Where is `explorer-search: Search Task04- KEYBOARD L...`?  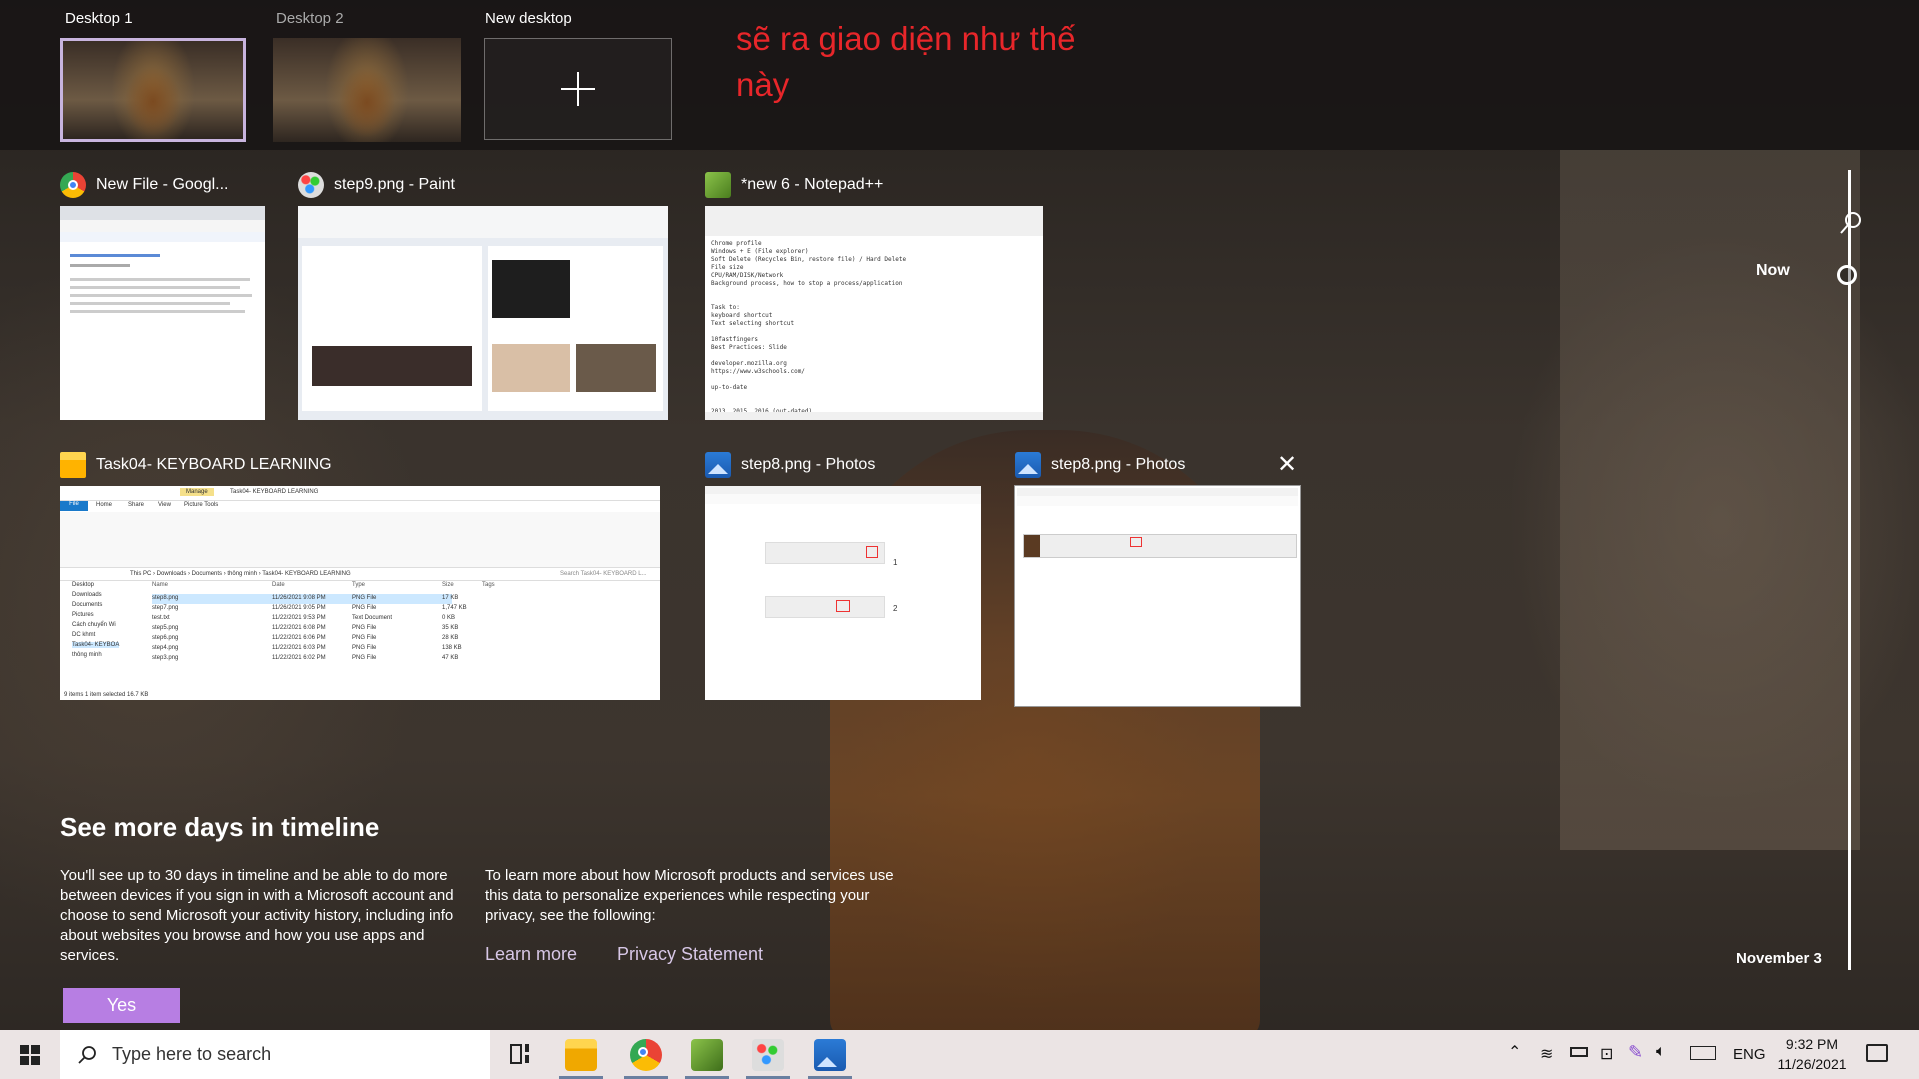
explorer-search: Search Task04- KEYBOARD L... is located at coordinates (603, 574).